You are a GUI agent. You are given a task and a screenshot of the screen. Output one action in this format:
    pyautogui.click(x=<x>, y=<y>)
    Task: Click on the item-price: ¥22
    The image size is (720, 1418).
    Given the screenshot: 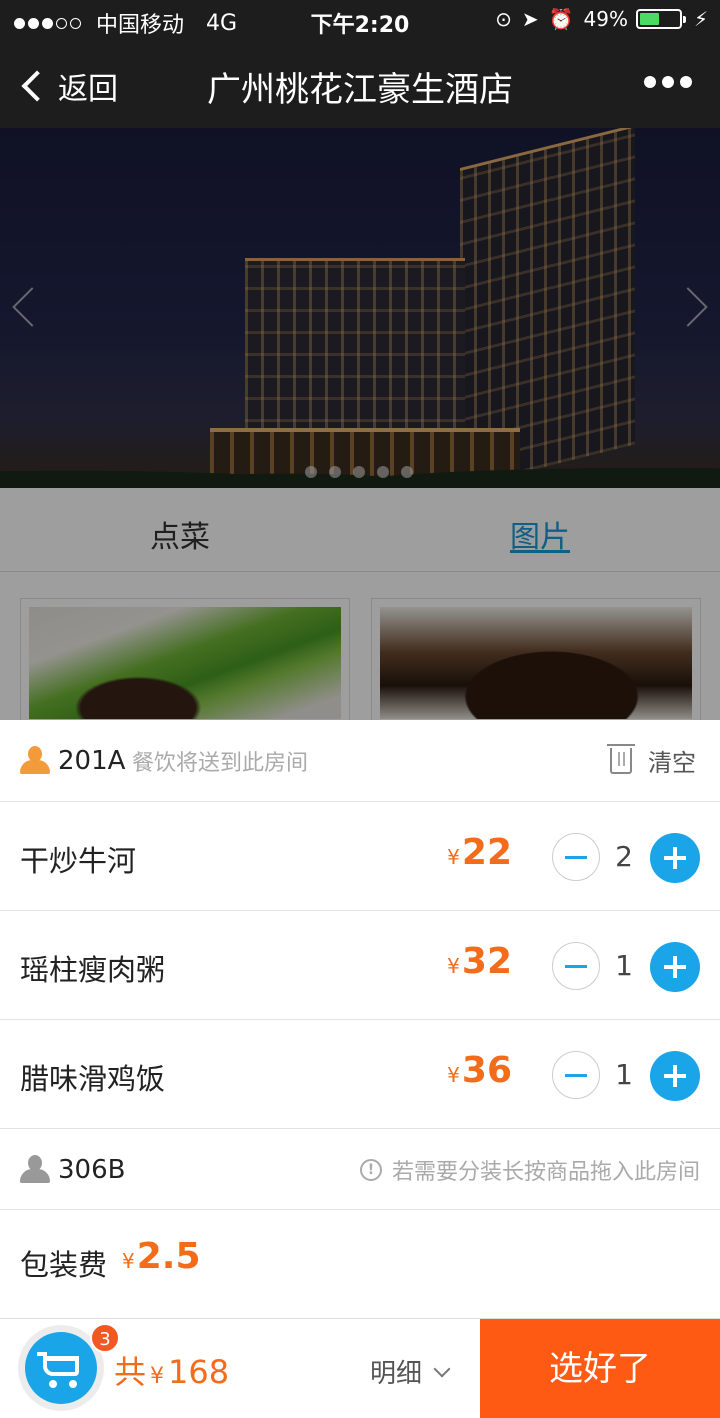 What is the action you would take?
    pyautogui.click(x=479, y=852)
    